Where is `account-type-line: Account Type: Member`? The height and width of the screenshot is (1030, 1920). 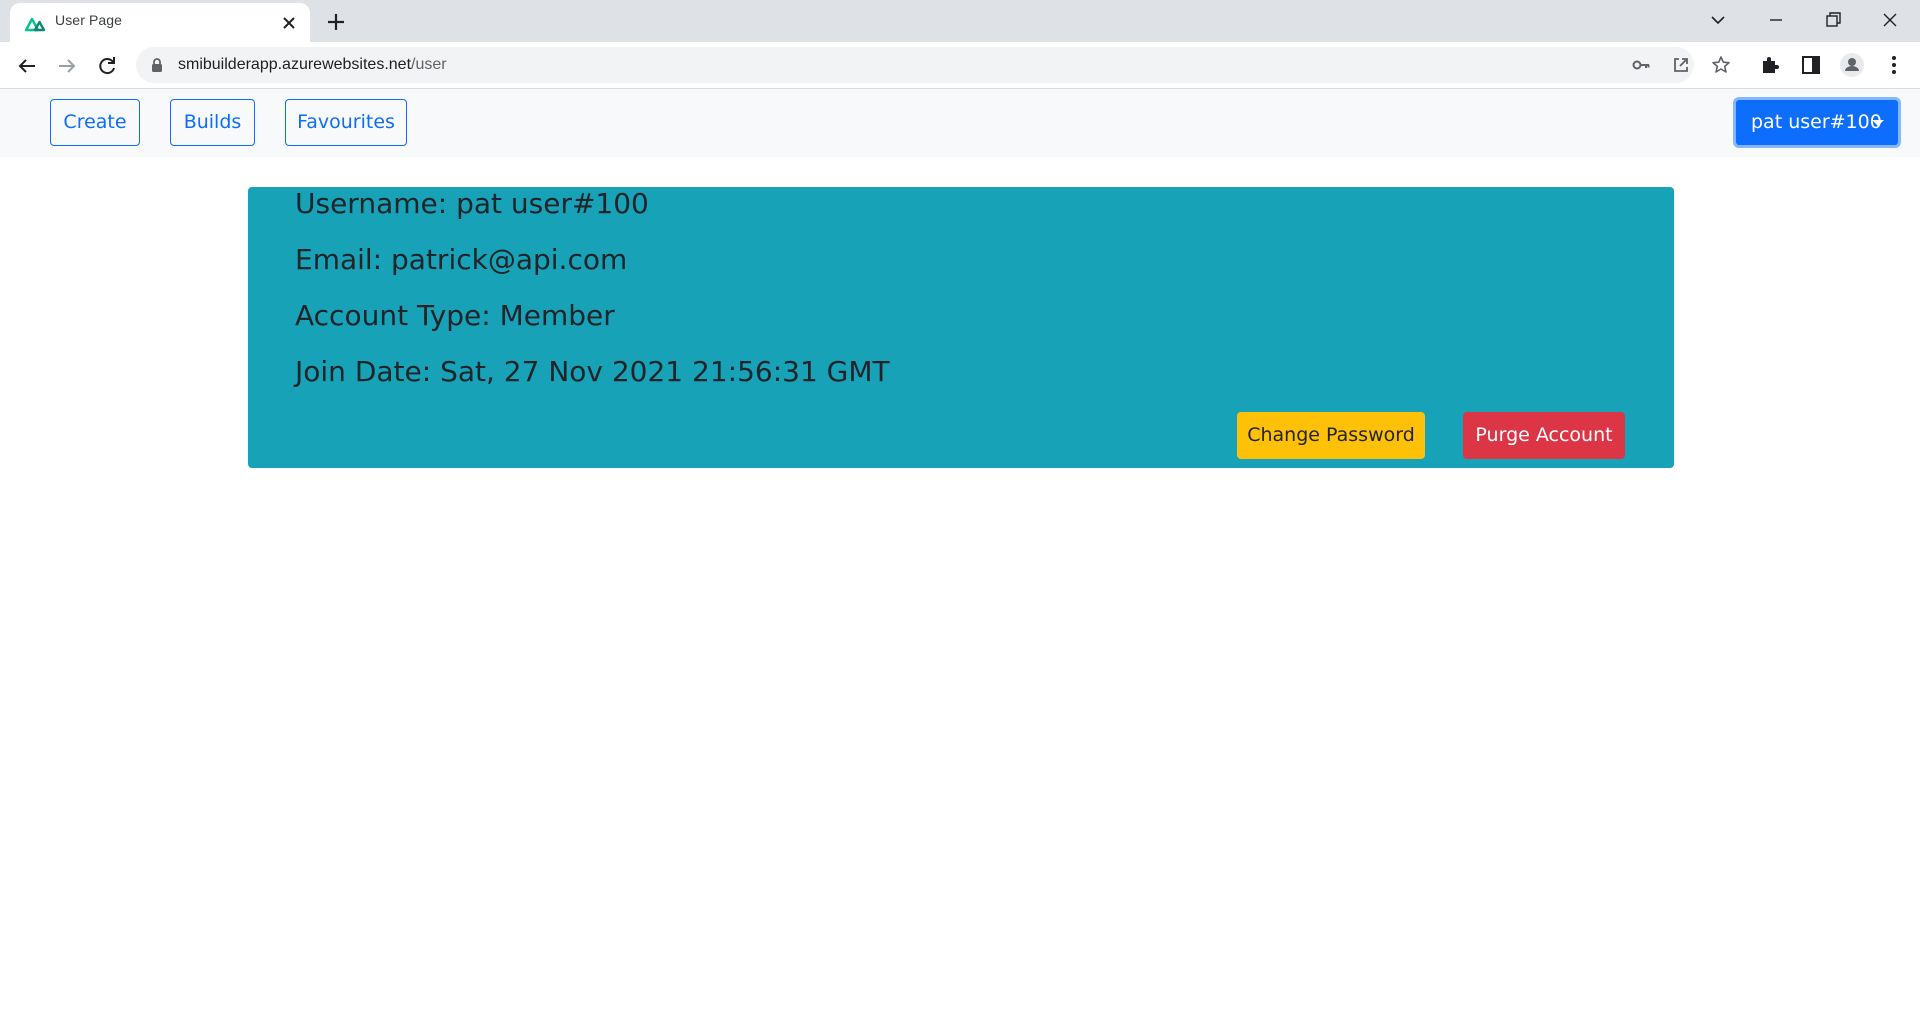
account-type-line: Account Type: Member is located at coordinates (455, 315).